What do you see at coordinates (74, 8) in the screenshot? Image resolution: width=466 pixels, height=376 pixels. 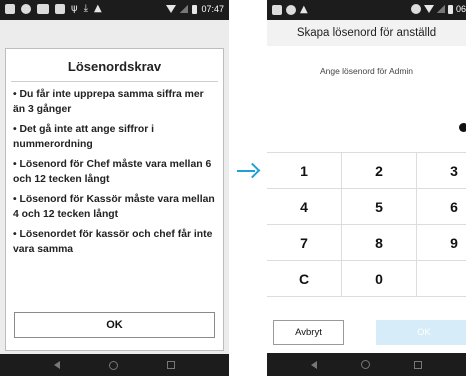 I see `usb-icon: ψ` at bounding box center [74, 8].